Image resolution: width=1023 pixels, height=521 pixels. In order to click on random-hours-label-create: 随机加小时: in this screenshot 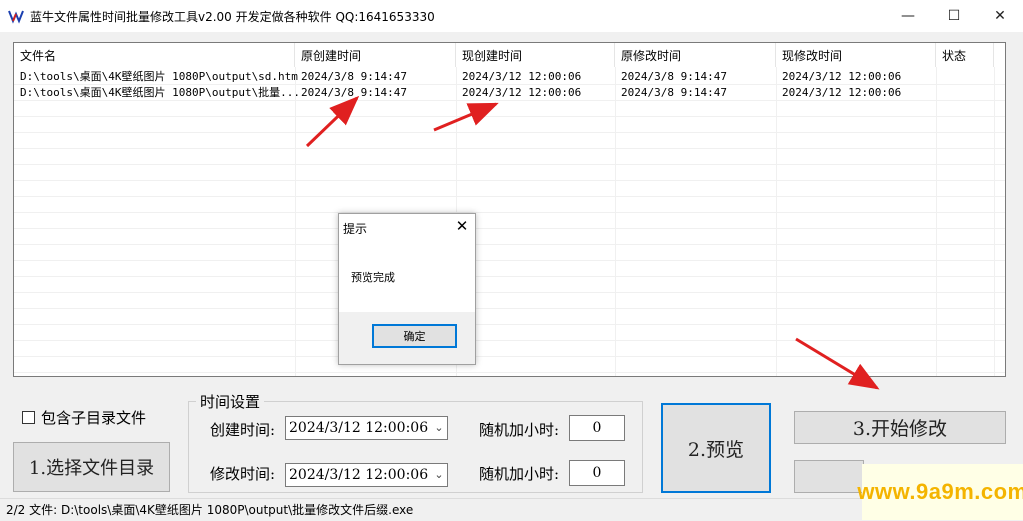, I will do `click(519, 430)`.